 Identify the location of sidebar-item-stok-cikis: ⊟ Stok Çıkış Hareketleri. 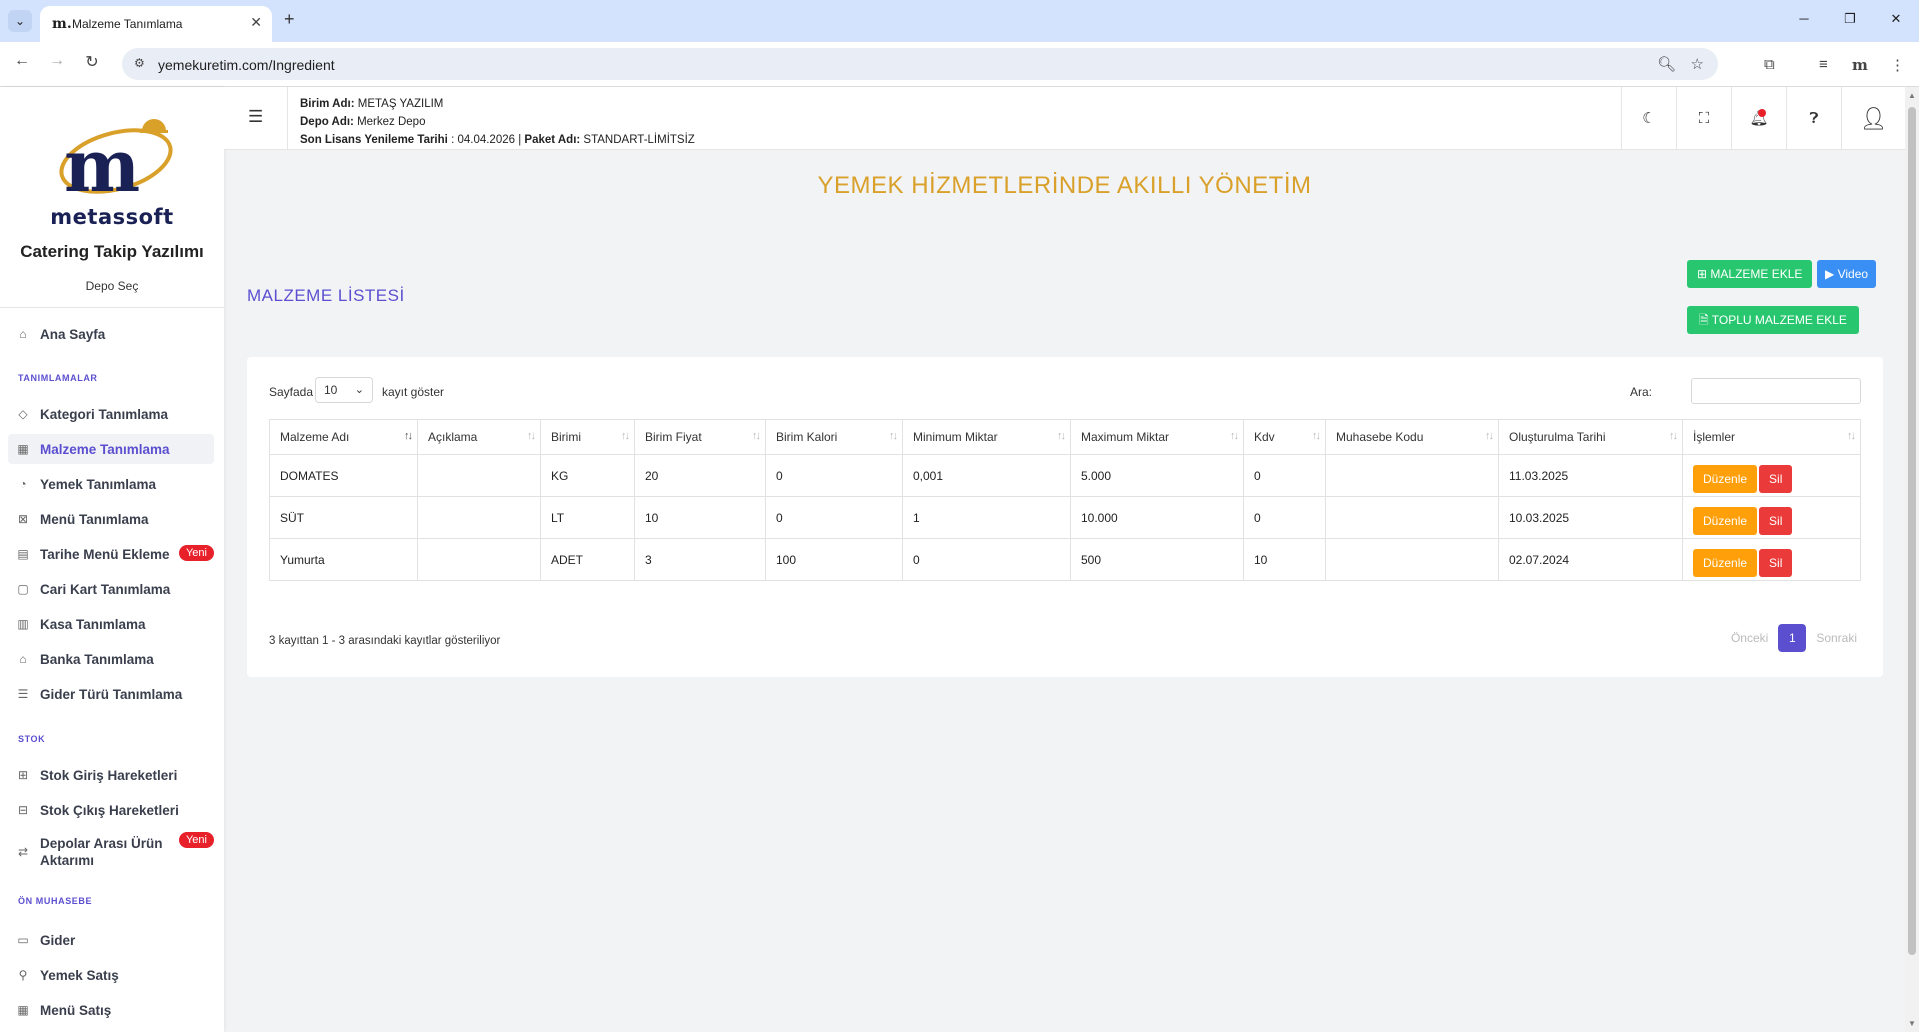
(111, 810).